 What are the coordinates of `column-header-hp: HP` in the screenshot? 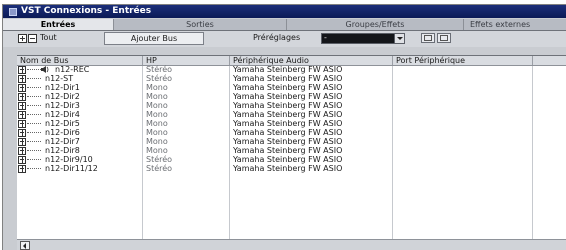 It's located at (186, 60).